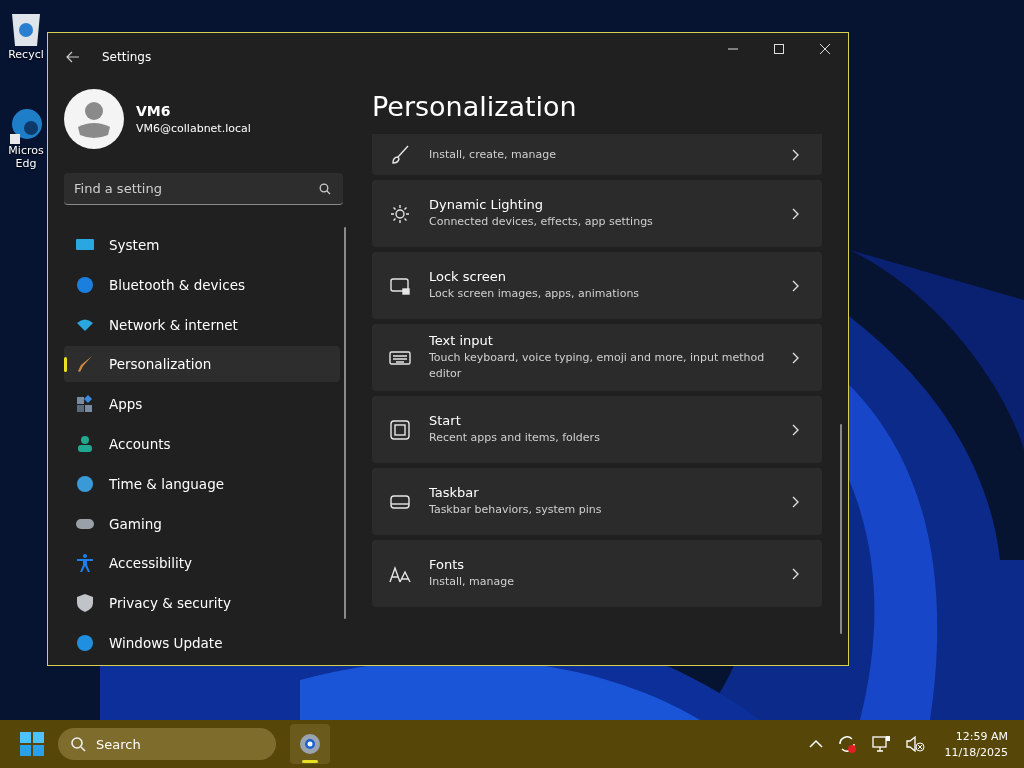  Describe the element at coordinates (541, 222) in the screenshot. I see `setting-description: Connected devices, effects, app settings` at that location.